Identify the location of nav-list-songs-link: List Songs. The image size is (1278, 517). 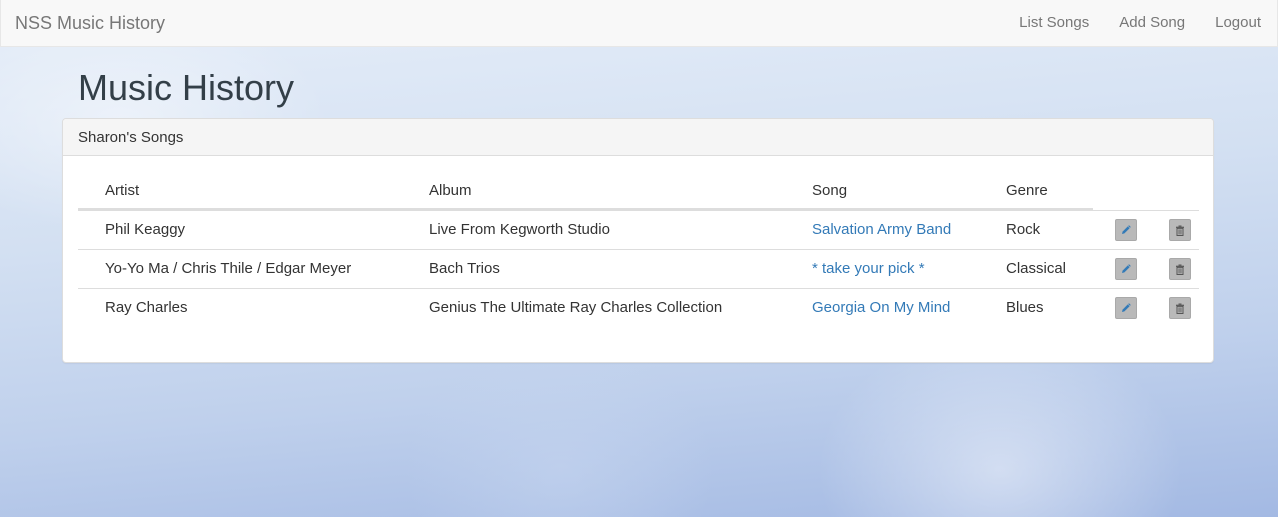
(1054, 23).